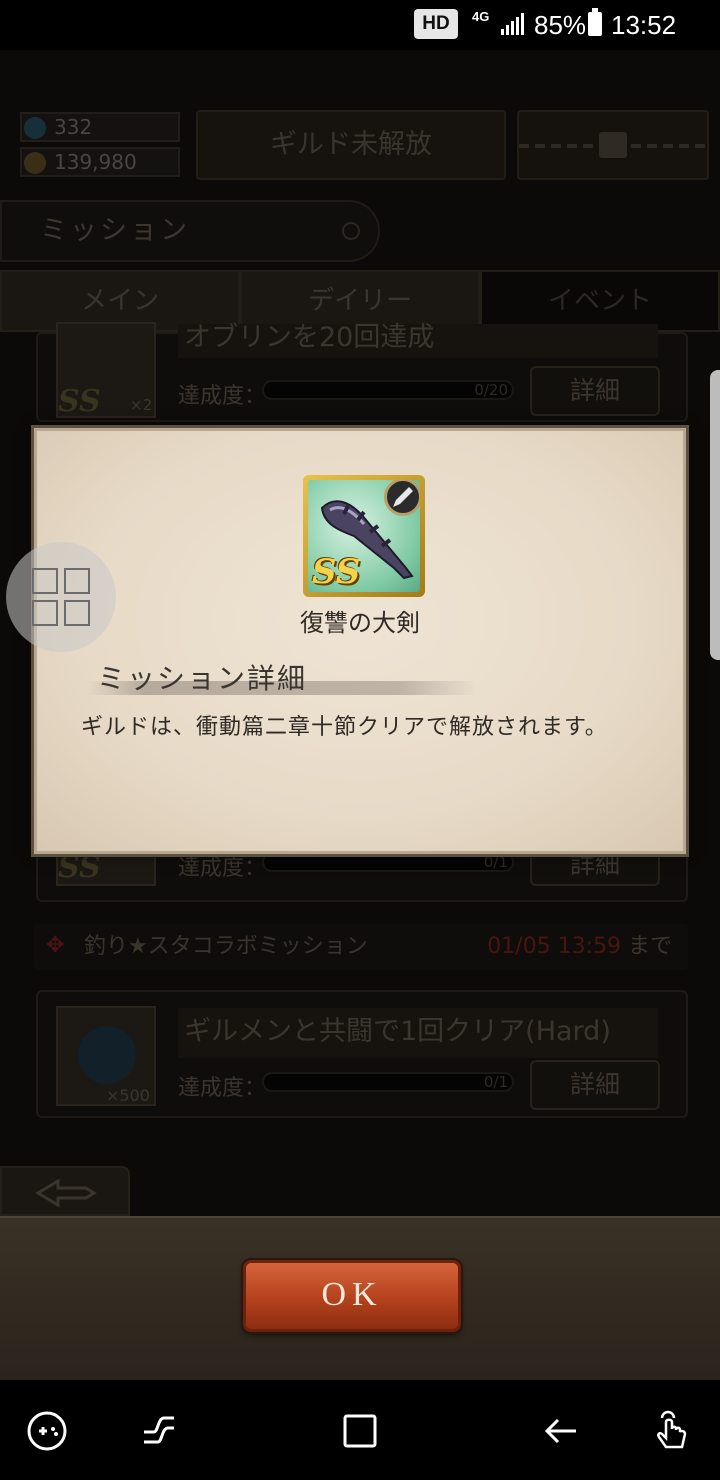 This screenshot has height=1480, width=720. What do you see at coordinates (115, 230) in the screenshot?
I see `page-title-text: ミッション` at bounding box center [115, 230].